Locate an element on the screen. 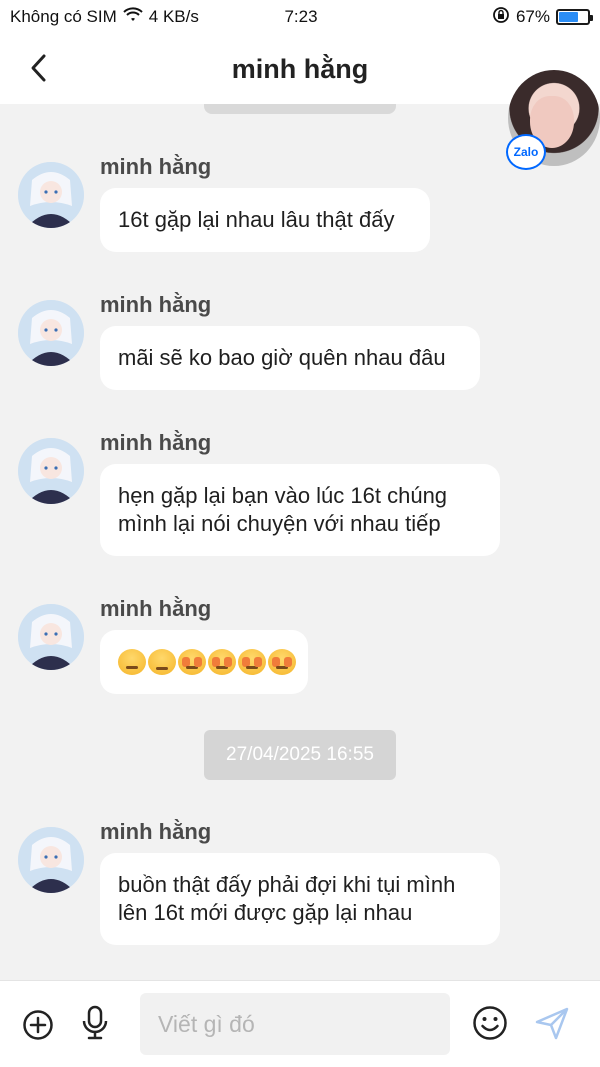  page-title: minh hằng is located at coordinates (300, 68).